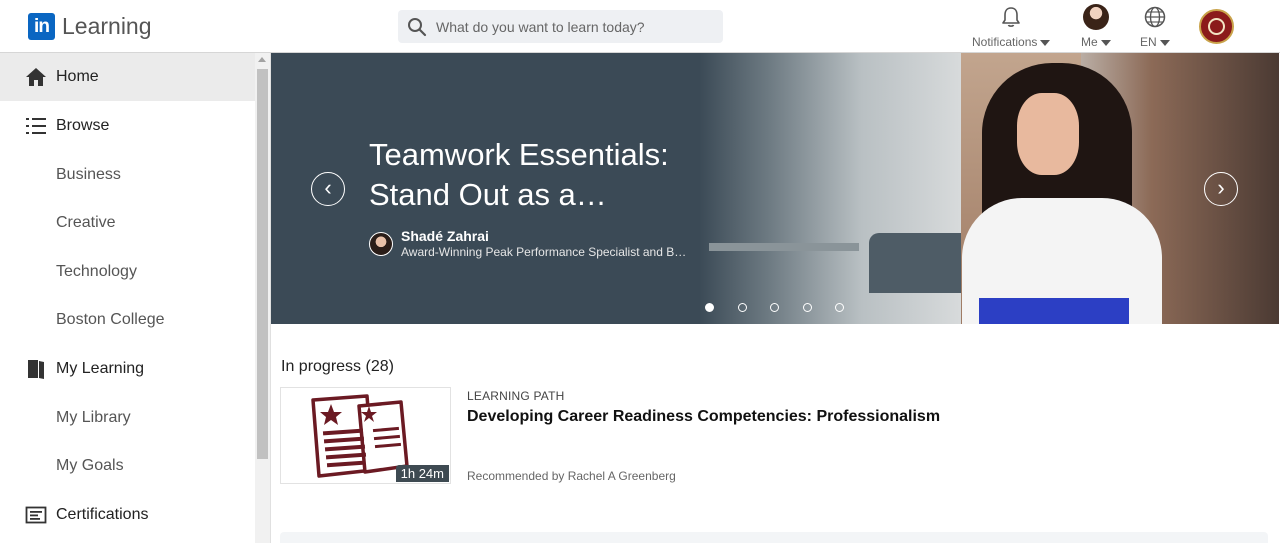 This screenshot has width=1280, height=543. Describe the element at coordinates (102, 514) in the screenshot. I see `sidebar-item-label: Certifications` at that location.